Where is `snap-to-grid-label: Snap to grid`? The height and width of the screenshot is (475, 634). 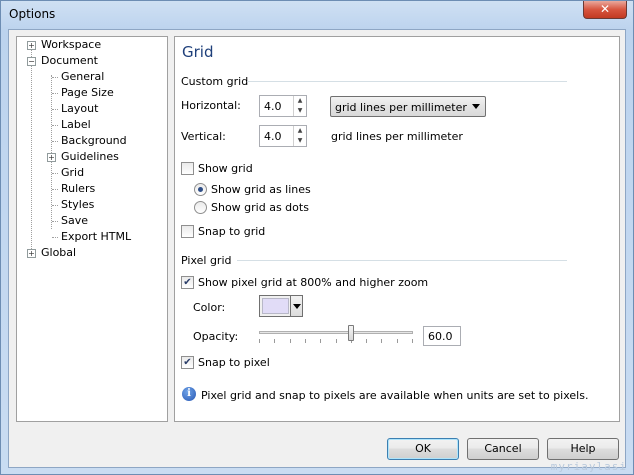
snap-to-grid-label: Snap to grid is located at coordinates (232, 231).